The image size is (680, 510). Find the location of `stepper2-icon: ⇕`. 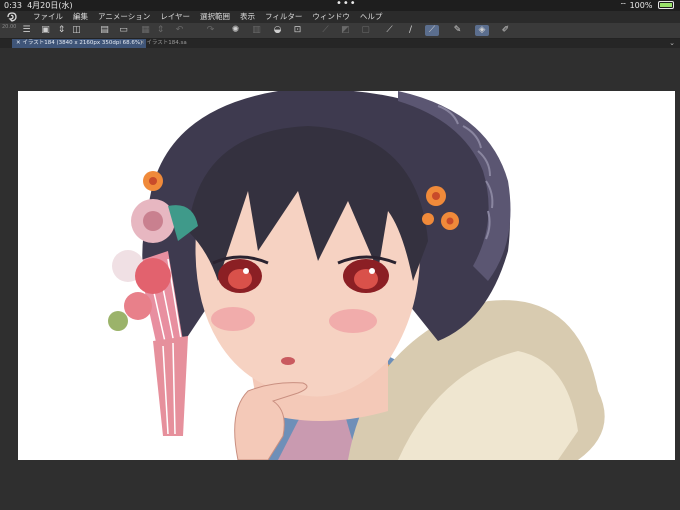

stepper2-icon: ⇕ is located at coordinates (160, 30).